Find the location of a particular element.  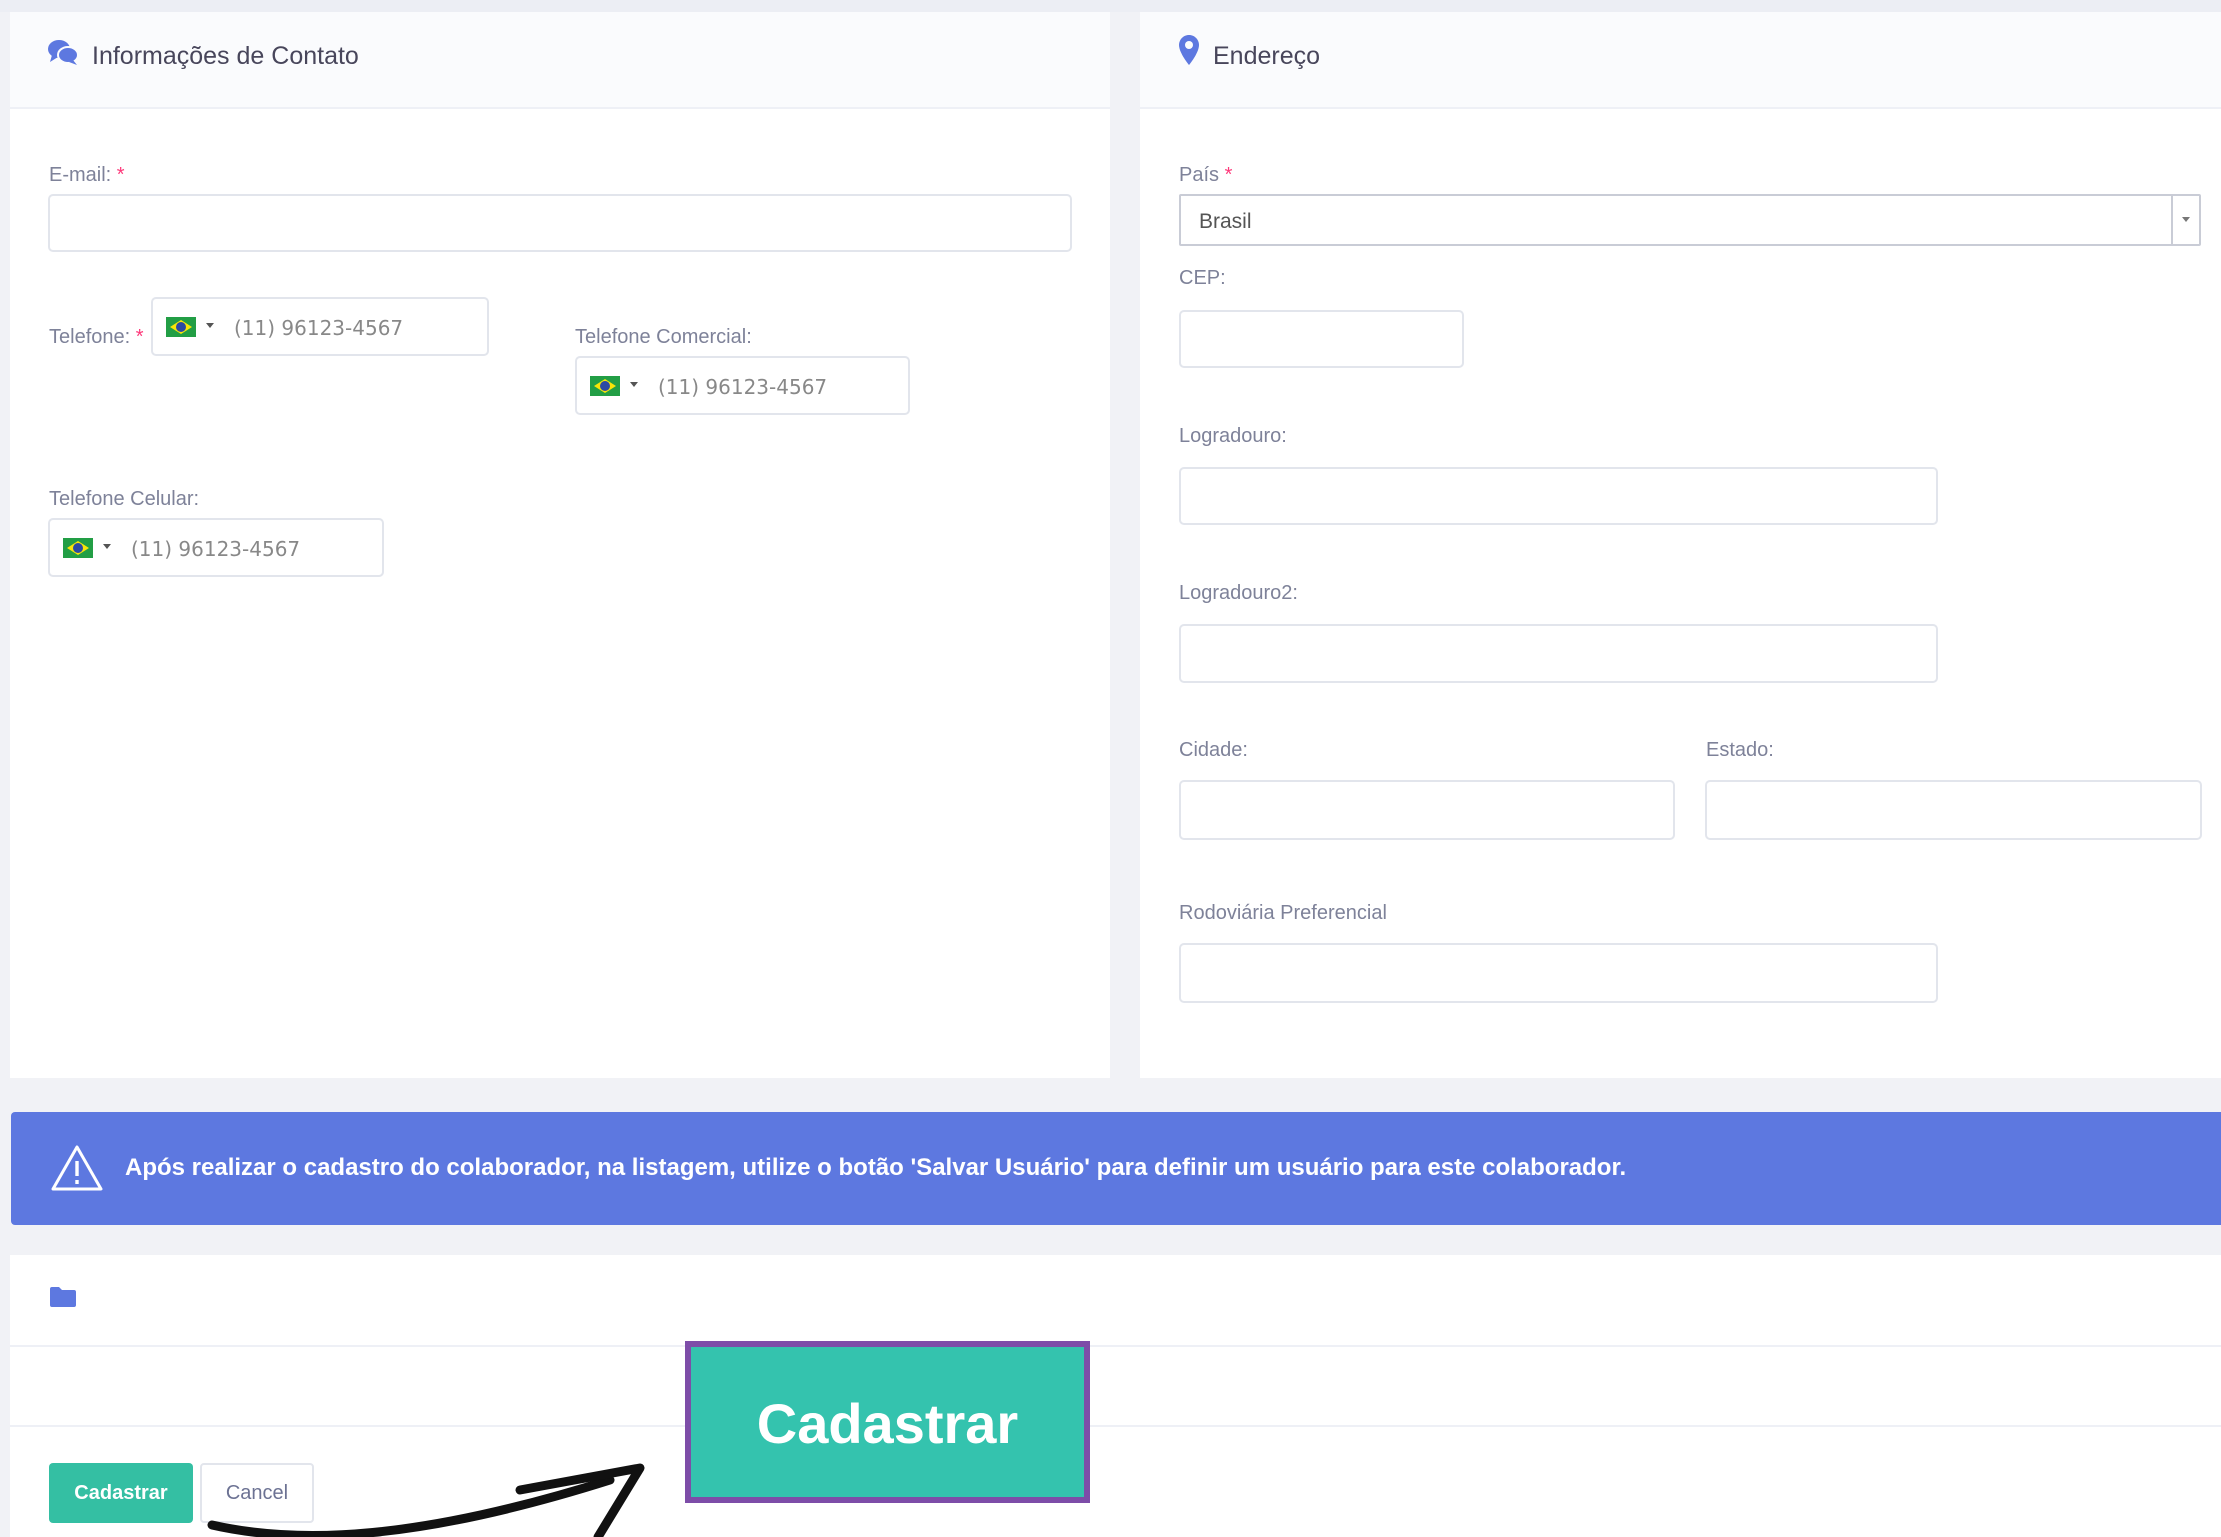

hand-drawn-arrow-icon is located at coordinates (426, 1500).